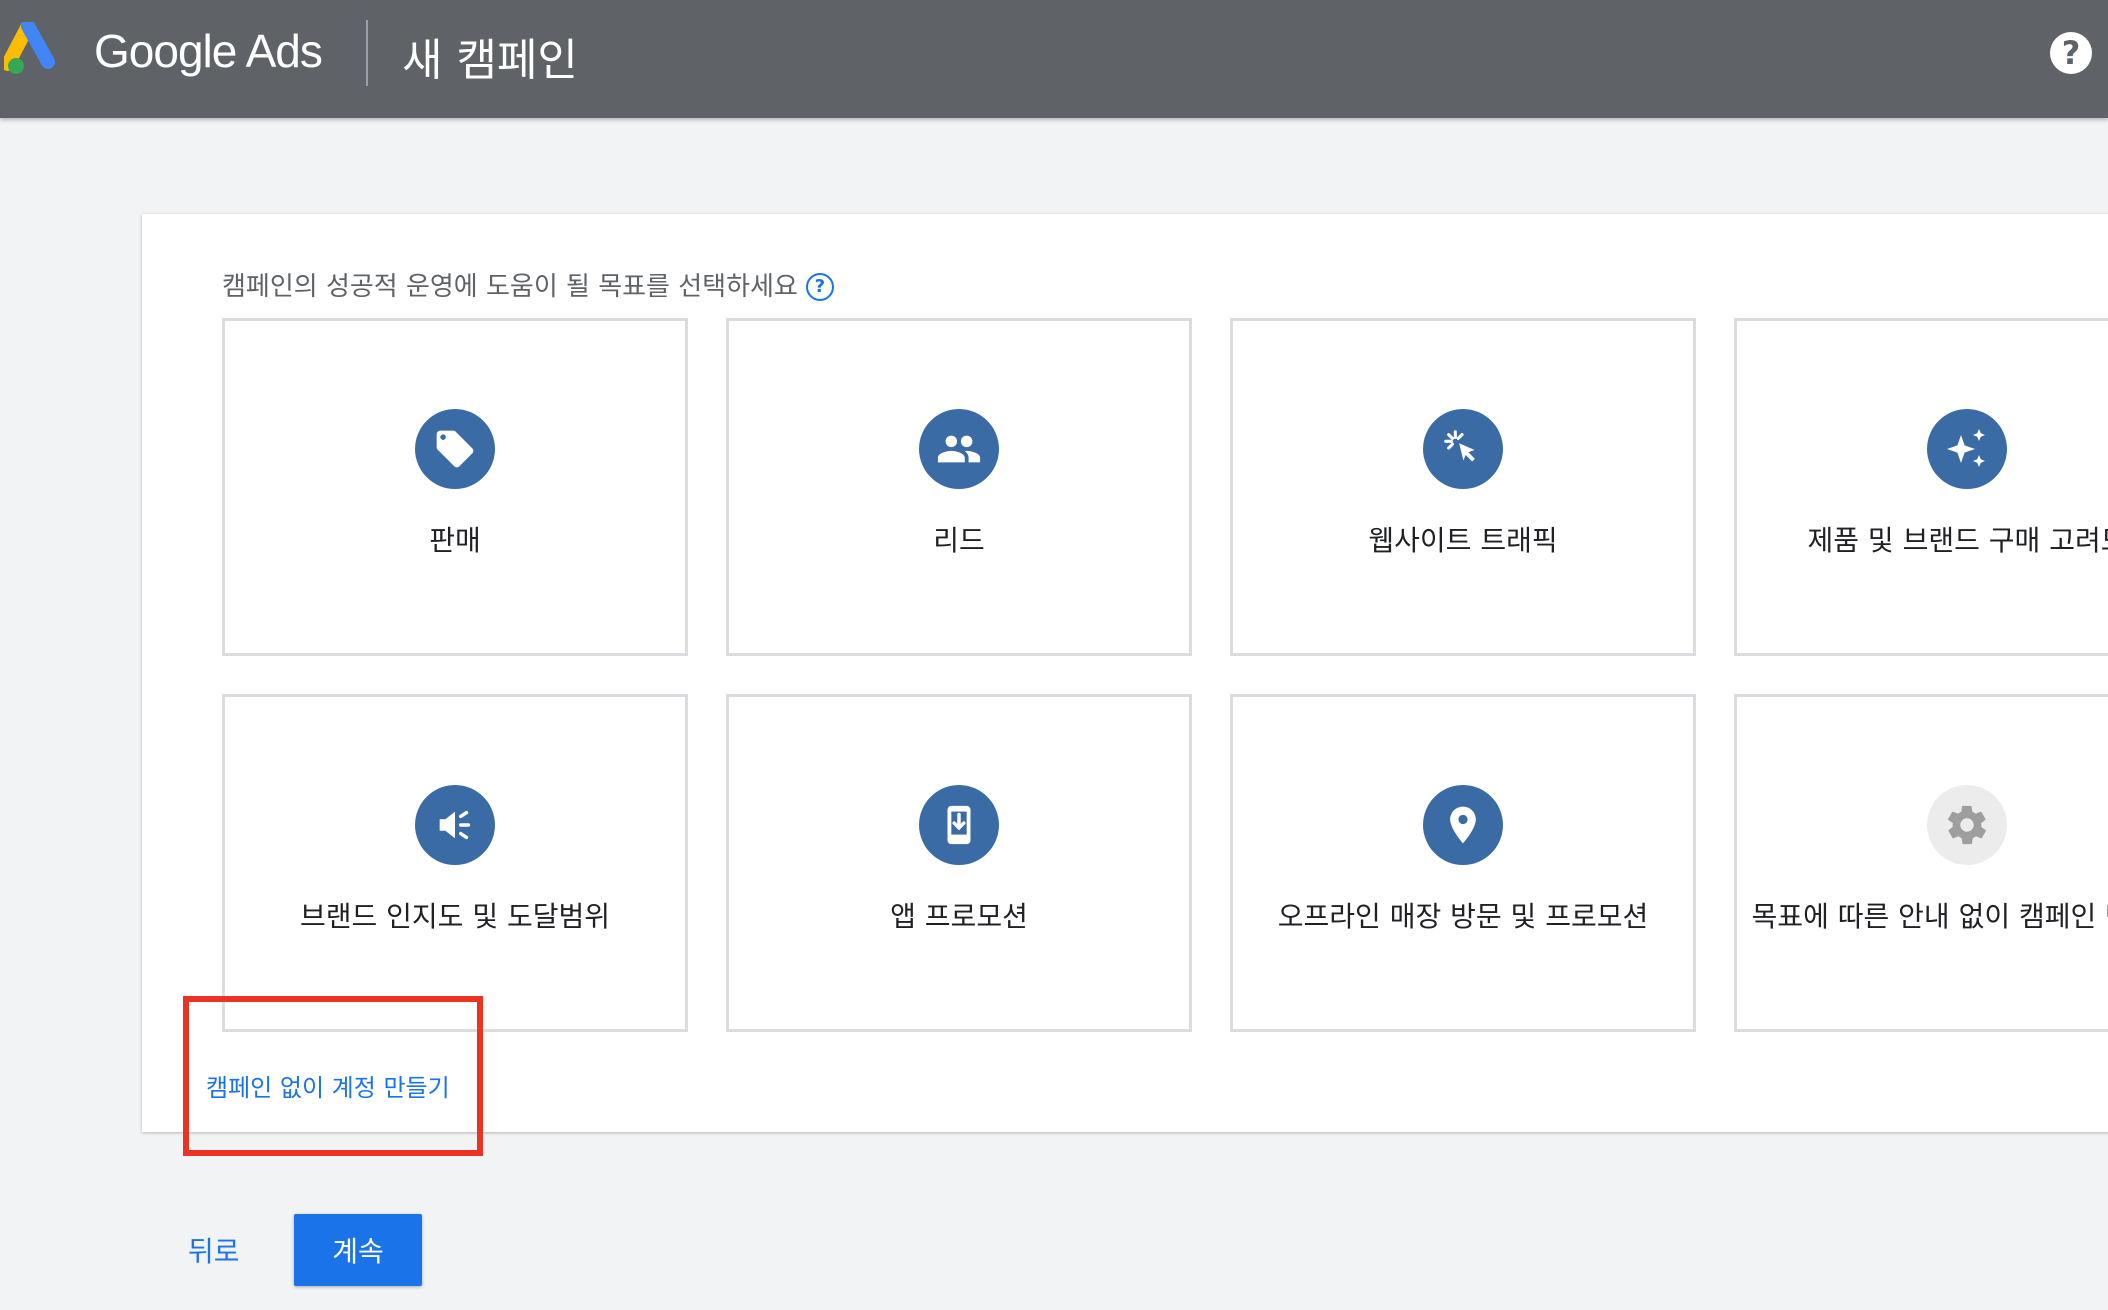 The height and width of the screenshot is (1310, 2108). What do you see at coordinates (214, 1250) in the screenshot?
I see `back-button: 뒤로` at bounding box center [214, 1250].